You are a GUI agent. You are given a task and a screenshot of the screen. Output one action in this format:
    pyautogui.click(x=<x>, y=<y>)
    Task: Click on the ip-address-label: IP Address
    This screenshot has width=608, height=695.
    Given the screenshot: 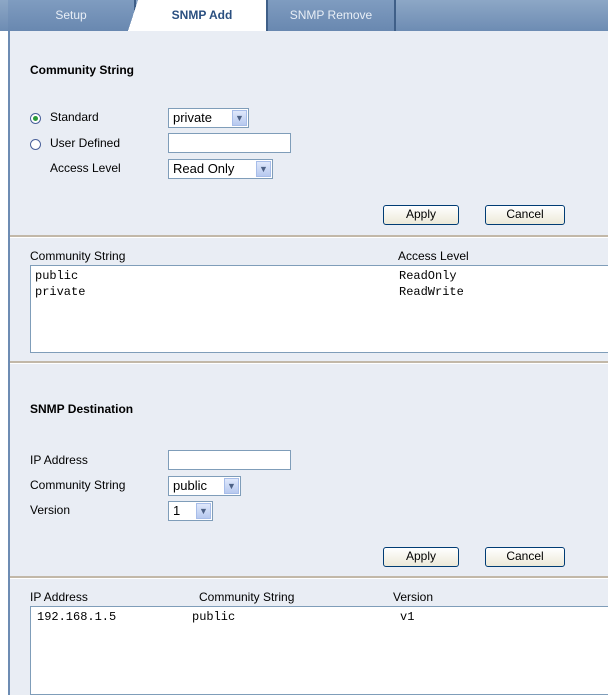 What is the action you would take?
    pyautogui.click(x=59, y=460)
    